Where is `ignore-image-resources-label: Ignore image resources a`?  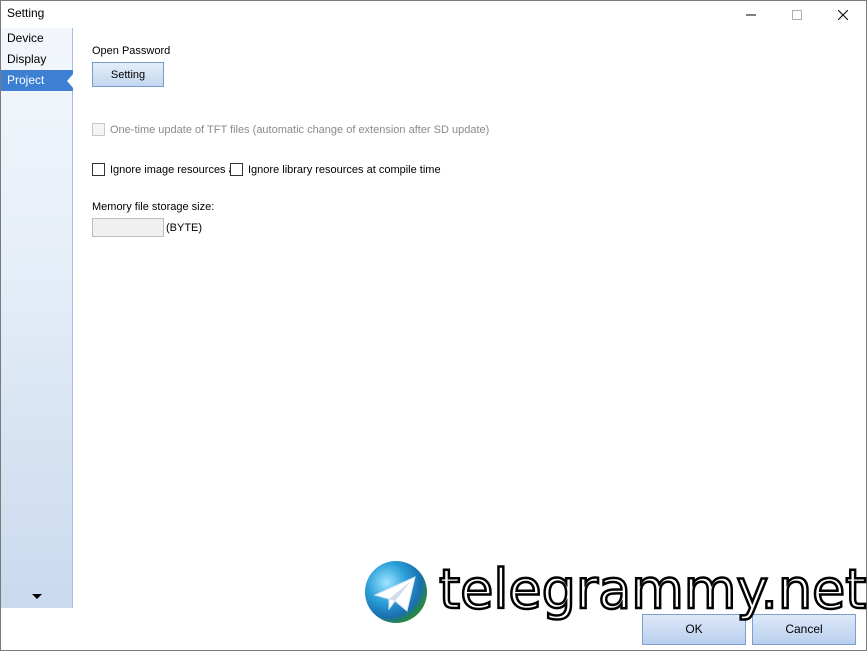 ignore-image-resources-label: Ignore image resources a is located at coordinates (172, 170).